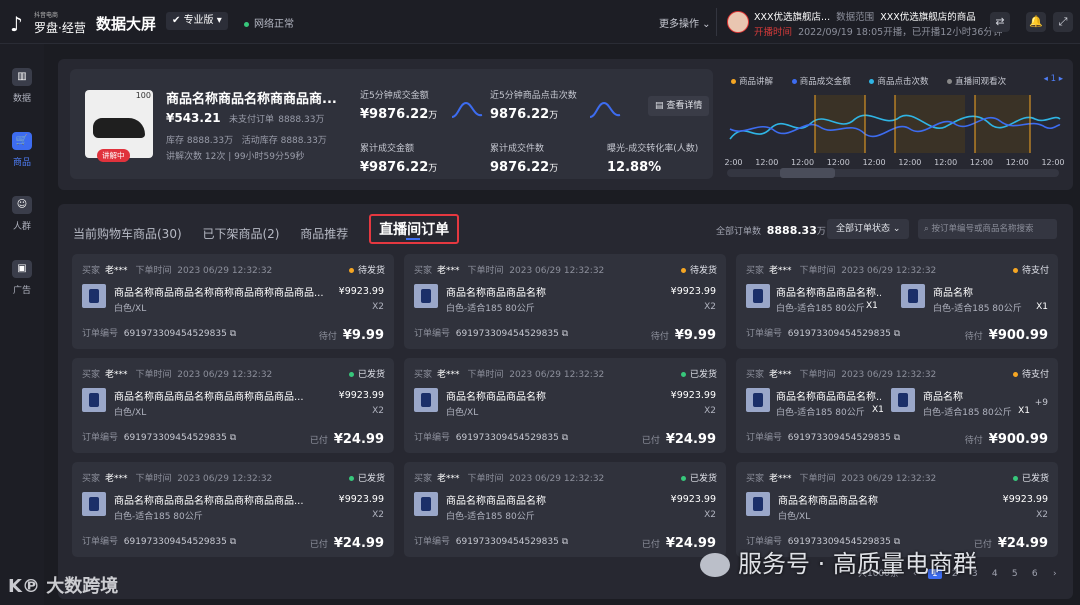 Image resolution: width=1080 pixels, height=605 pixels. I want to click on total-label: 全部订单数, so click(739, 232).